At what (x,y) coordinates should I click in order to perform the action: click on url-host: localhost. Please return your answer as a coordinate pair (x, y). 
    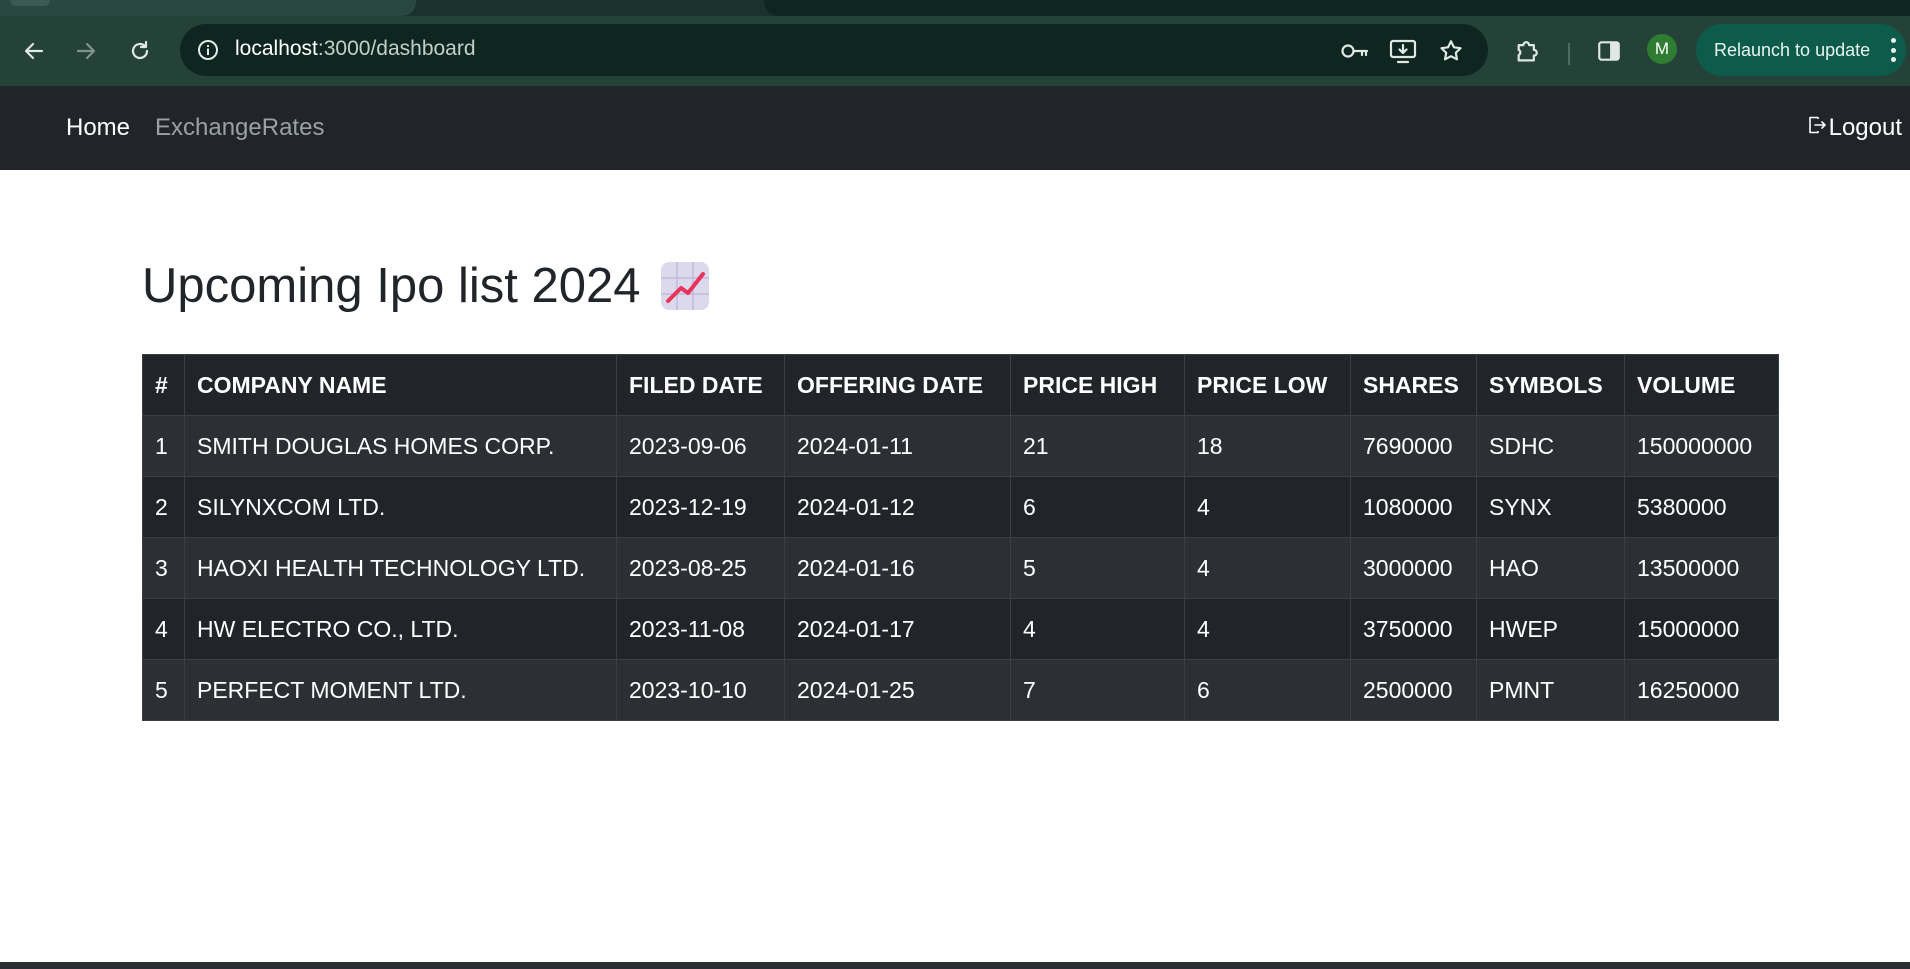
    Looking at the image, I should click on (276, 48).